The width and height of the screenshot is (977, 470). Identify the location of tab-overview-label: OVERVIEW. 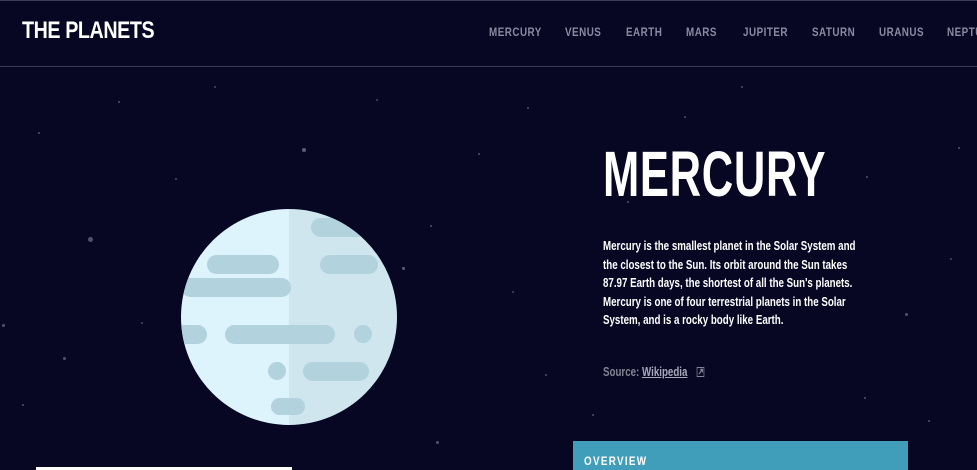
(616, 461).